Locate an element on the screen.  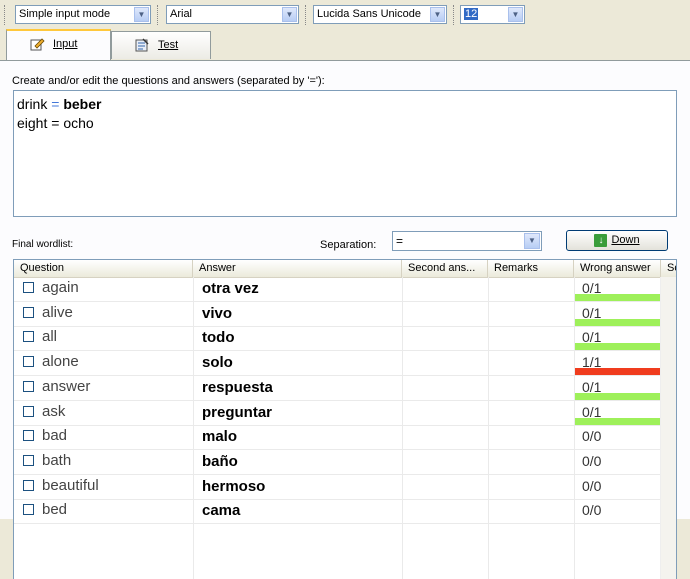
tab-input-label: Input is located at coordinates (65, 44).